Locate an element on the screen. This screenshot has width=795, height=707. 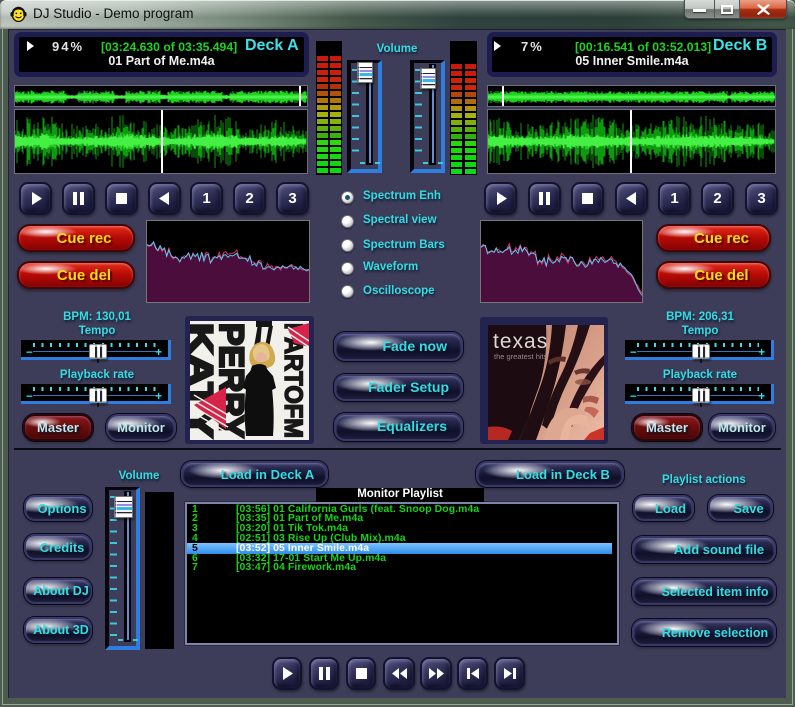
svg-text: the greatest hits is located at coordinates (521, 356).